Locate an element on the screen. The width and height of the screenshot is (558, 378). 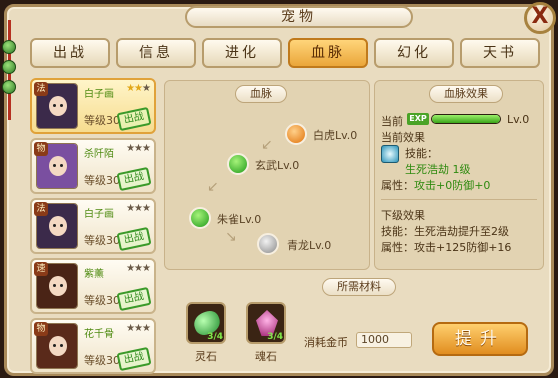
pet-name: 杀阡陌 is located at coordinates (99, 154).